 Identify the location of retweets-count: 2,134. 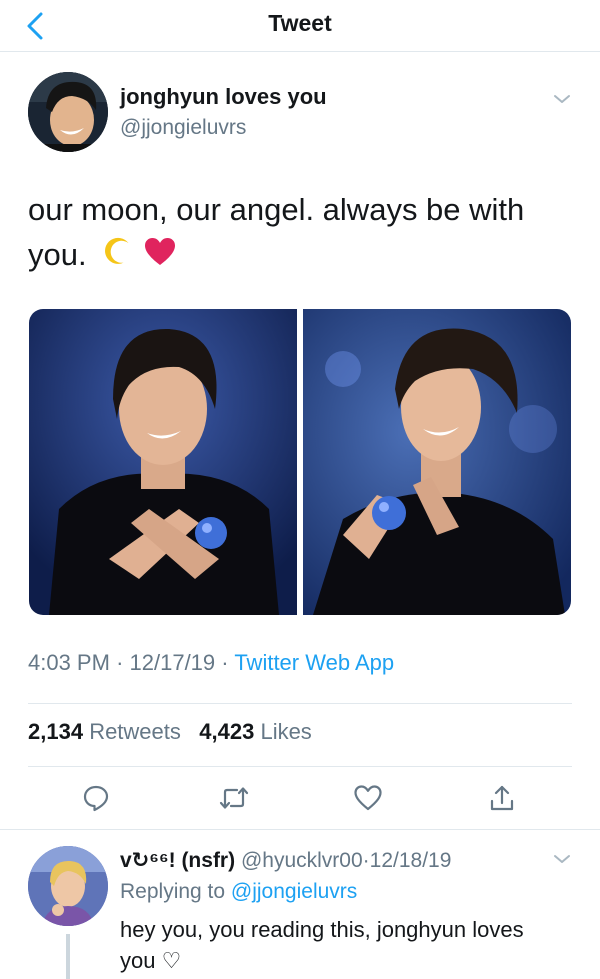
(56, 731).